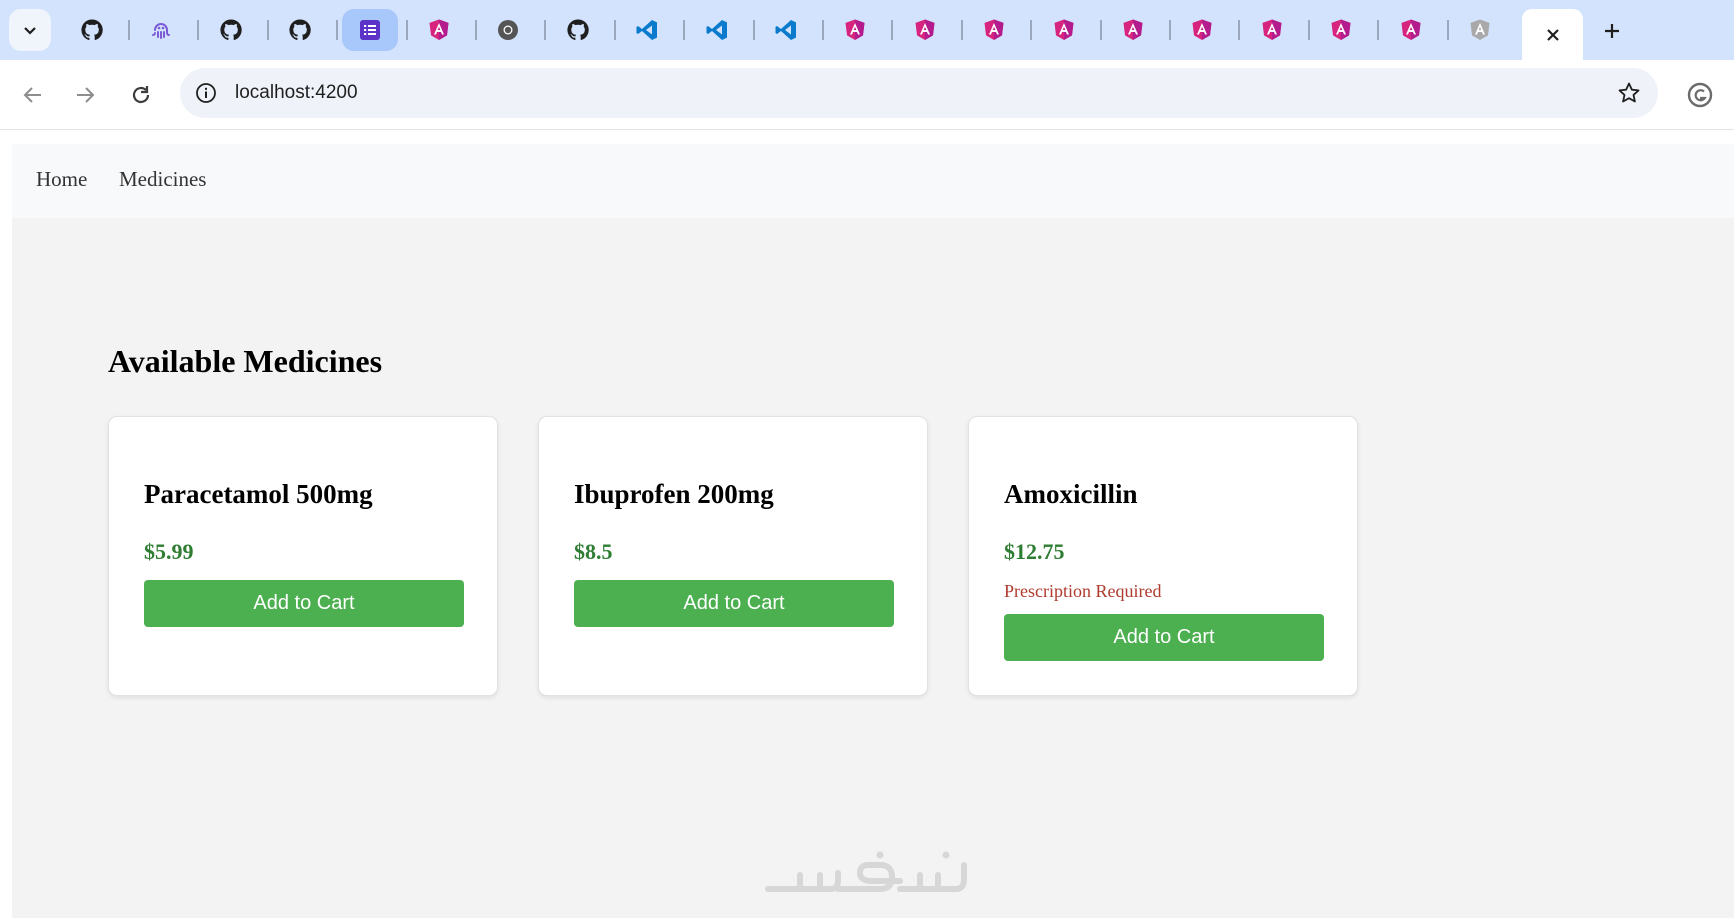  What do you see at coordinates (61, 179) in the screenshot?
I see `nav-link-home: Home` at bounding box center [61, 179].